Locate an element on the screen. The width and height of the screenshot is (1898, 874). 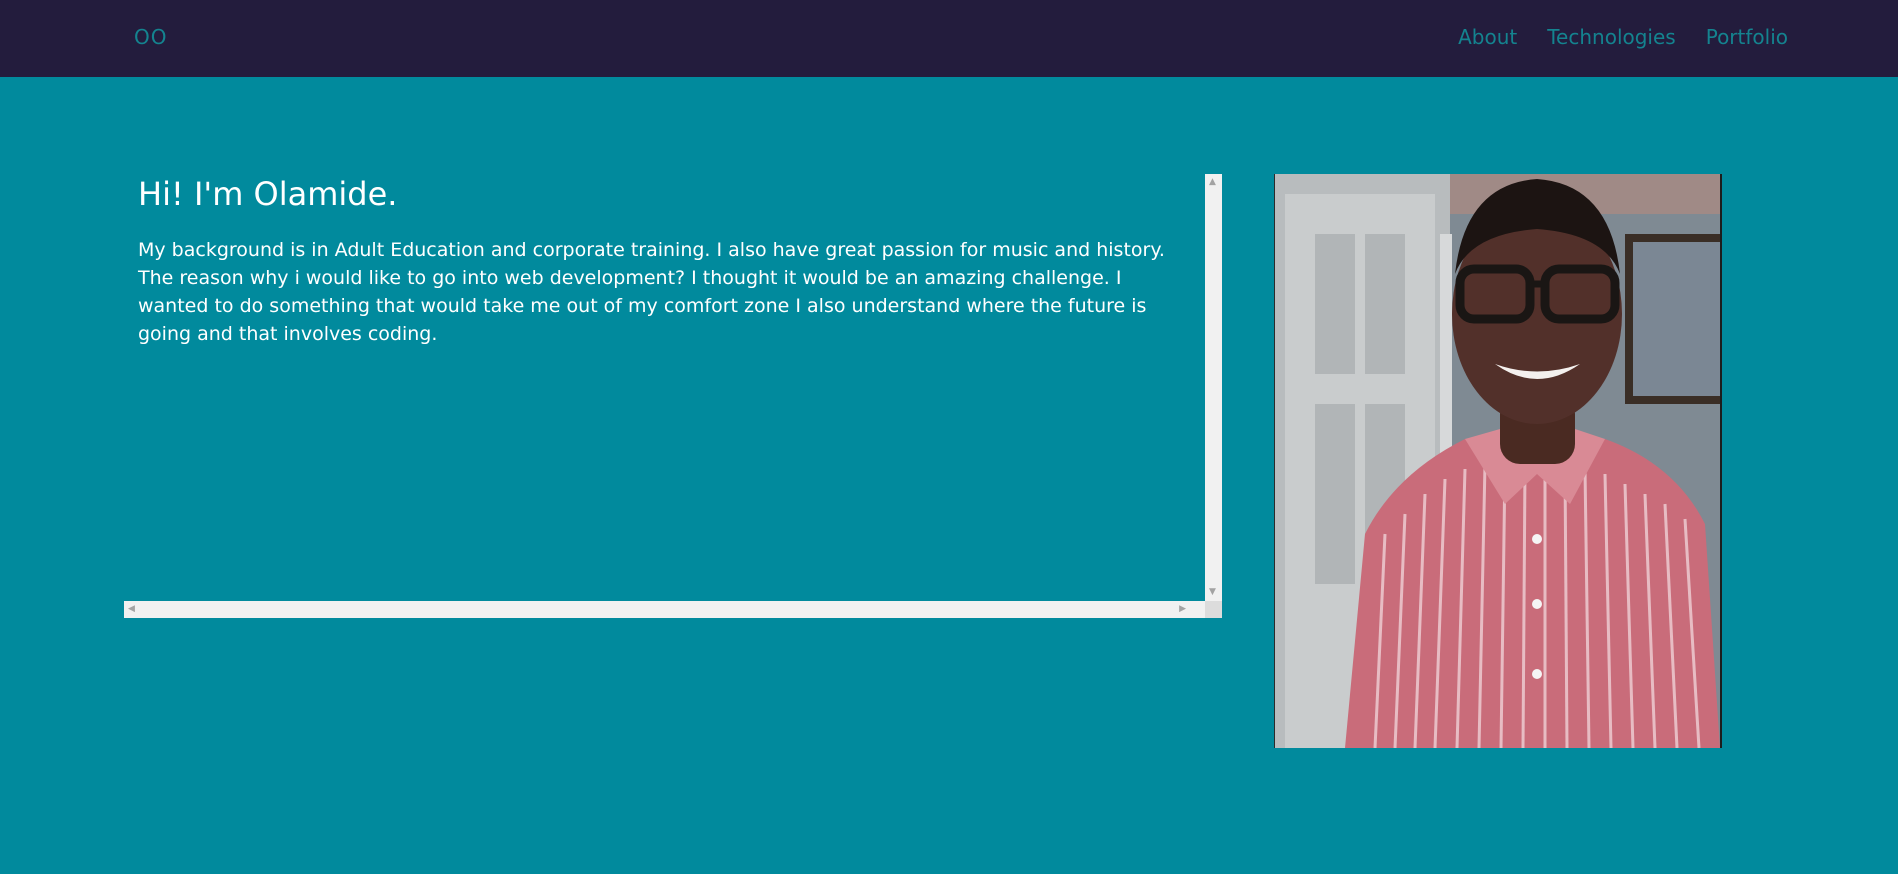
horizontal-scrollbar: ◀ ▶ is located at coordinates (664, 609).